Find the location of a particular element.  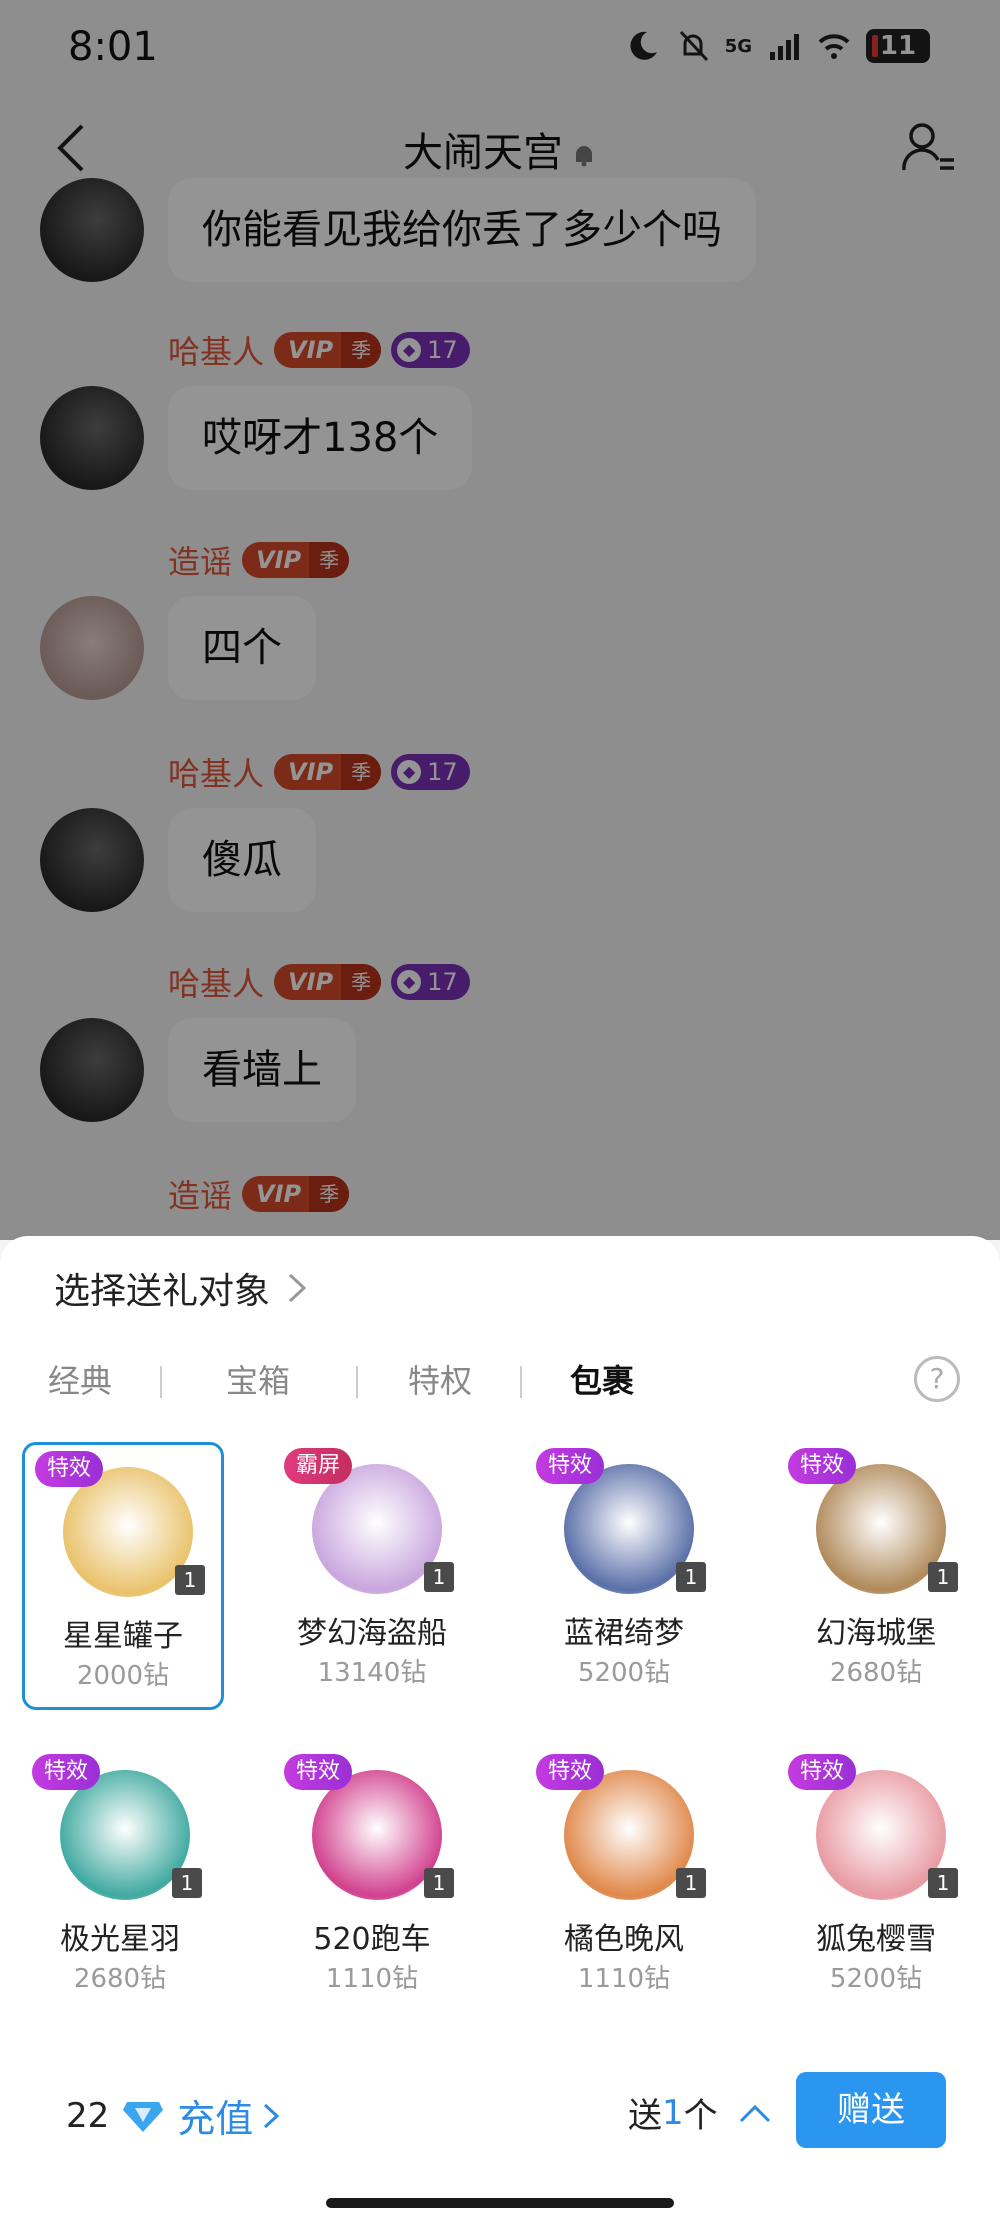

send-quantity-selector: 送1个 is located at coordinates (700, 2112).